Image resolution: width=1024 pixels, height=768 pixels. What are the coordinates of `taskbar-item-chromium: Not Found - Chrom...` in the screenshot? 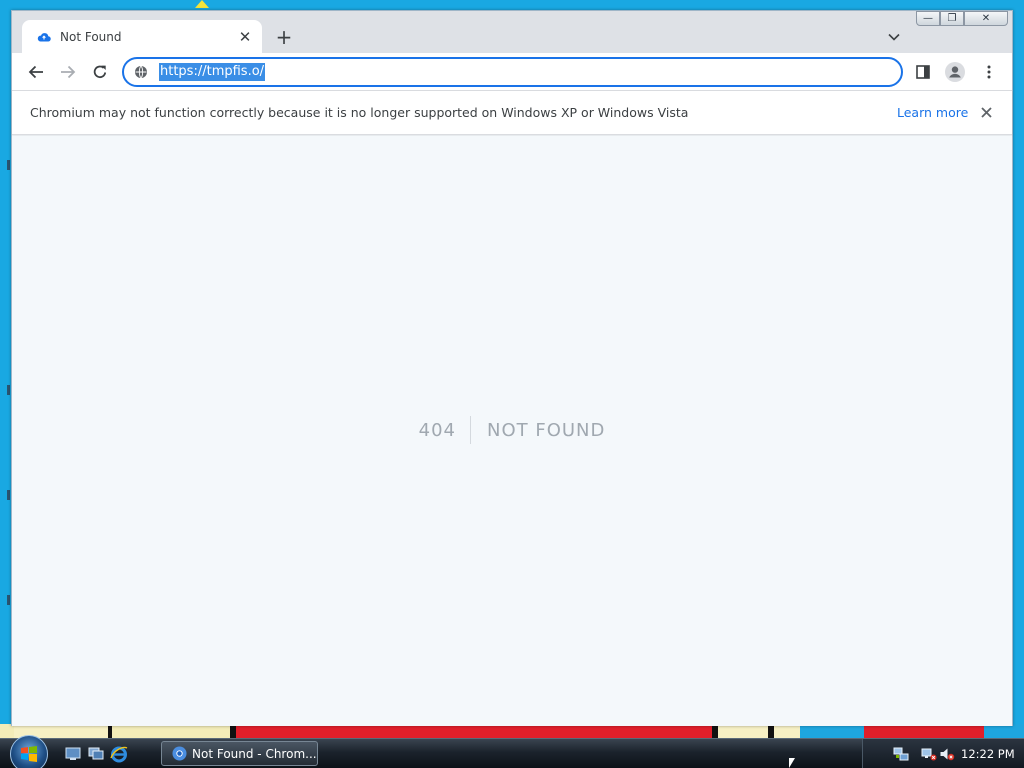 It's located at (239, 753).